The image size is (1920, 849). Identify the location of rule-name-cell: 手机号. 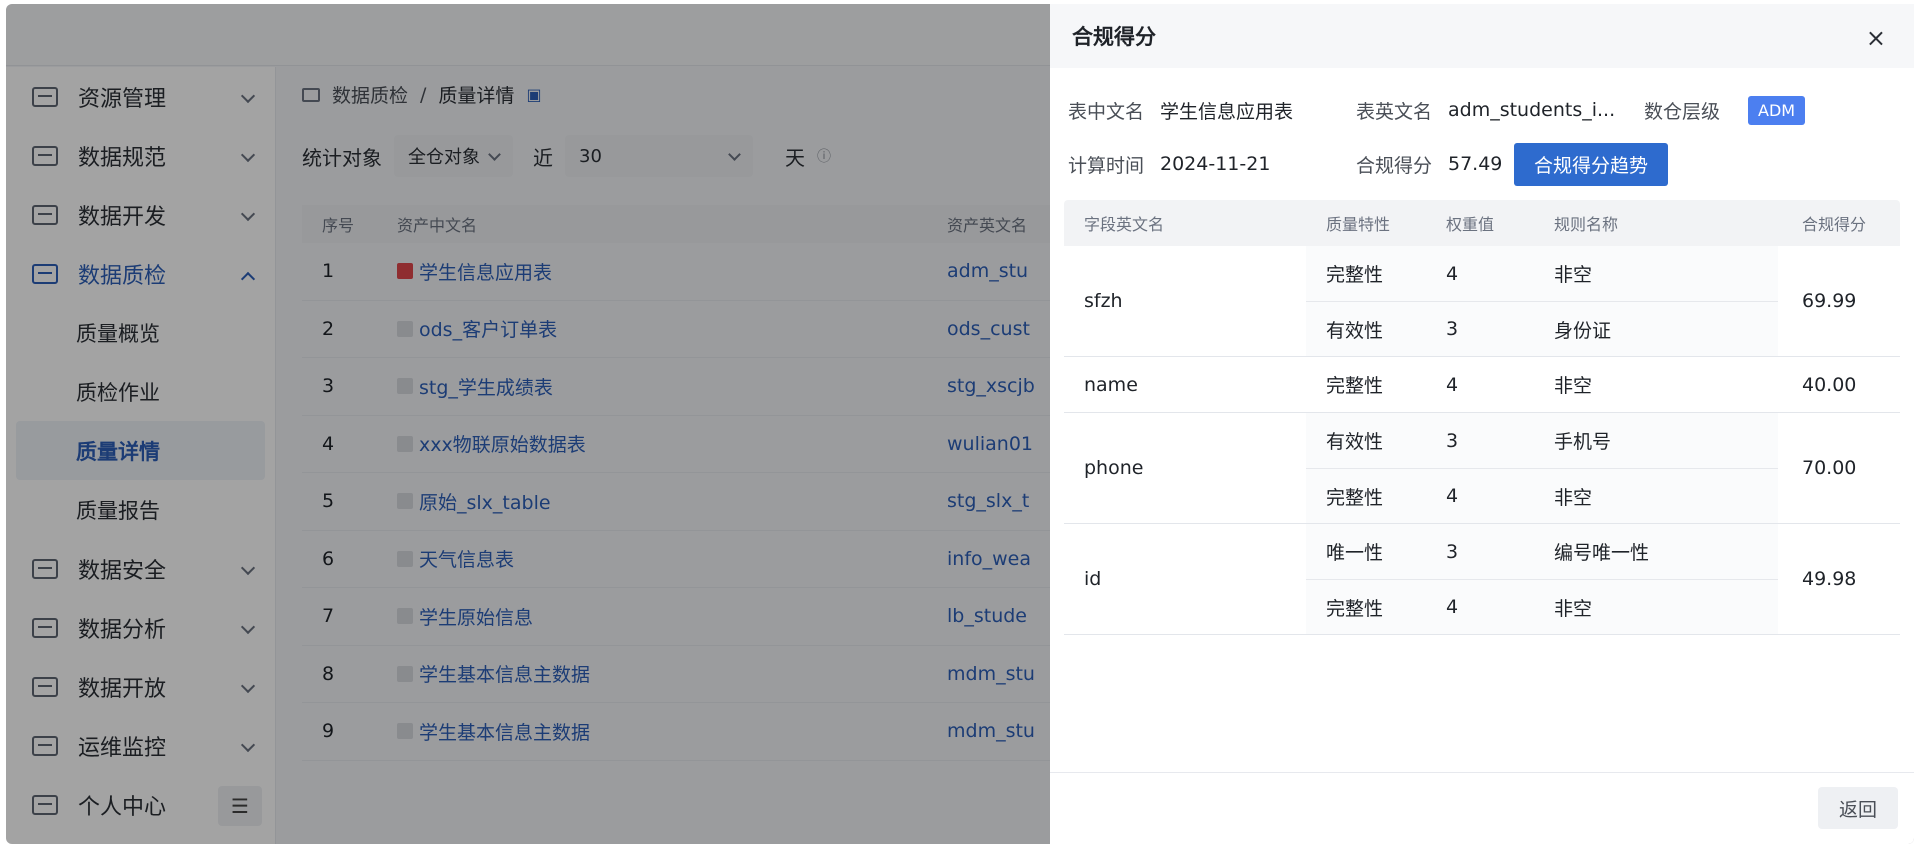
(1583, 442).